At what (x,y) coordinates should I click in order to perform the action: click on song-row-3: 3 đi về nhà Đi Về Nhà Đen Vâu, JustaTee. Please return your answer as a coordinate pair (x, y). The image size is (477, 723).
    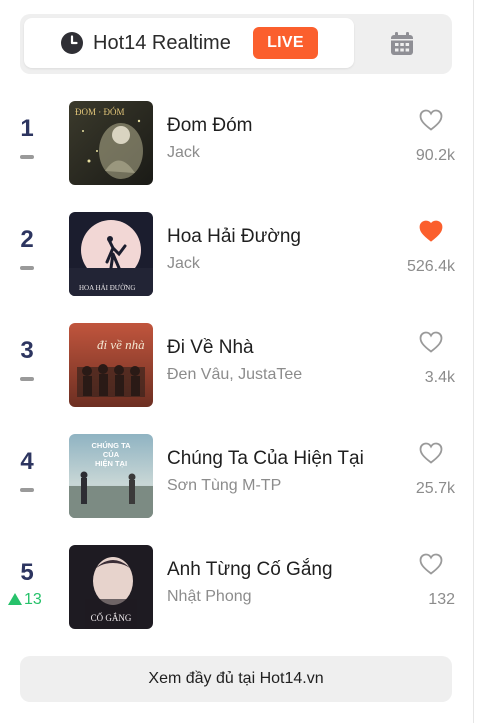
    Looking at the image, I should click on (236, 362).